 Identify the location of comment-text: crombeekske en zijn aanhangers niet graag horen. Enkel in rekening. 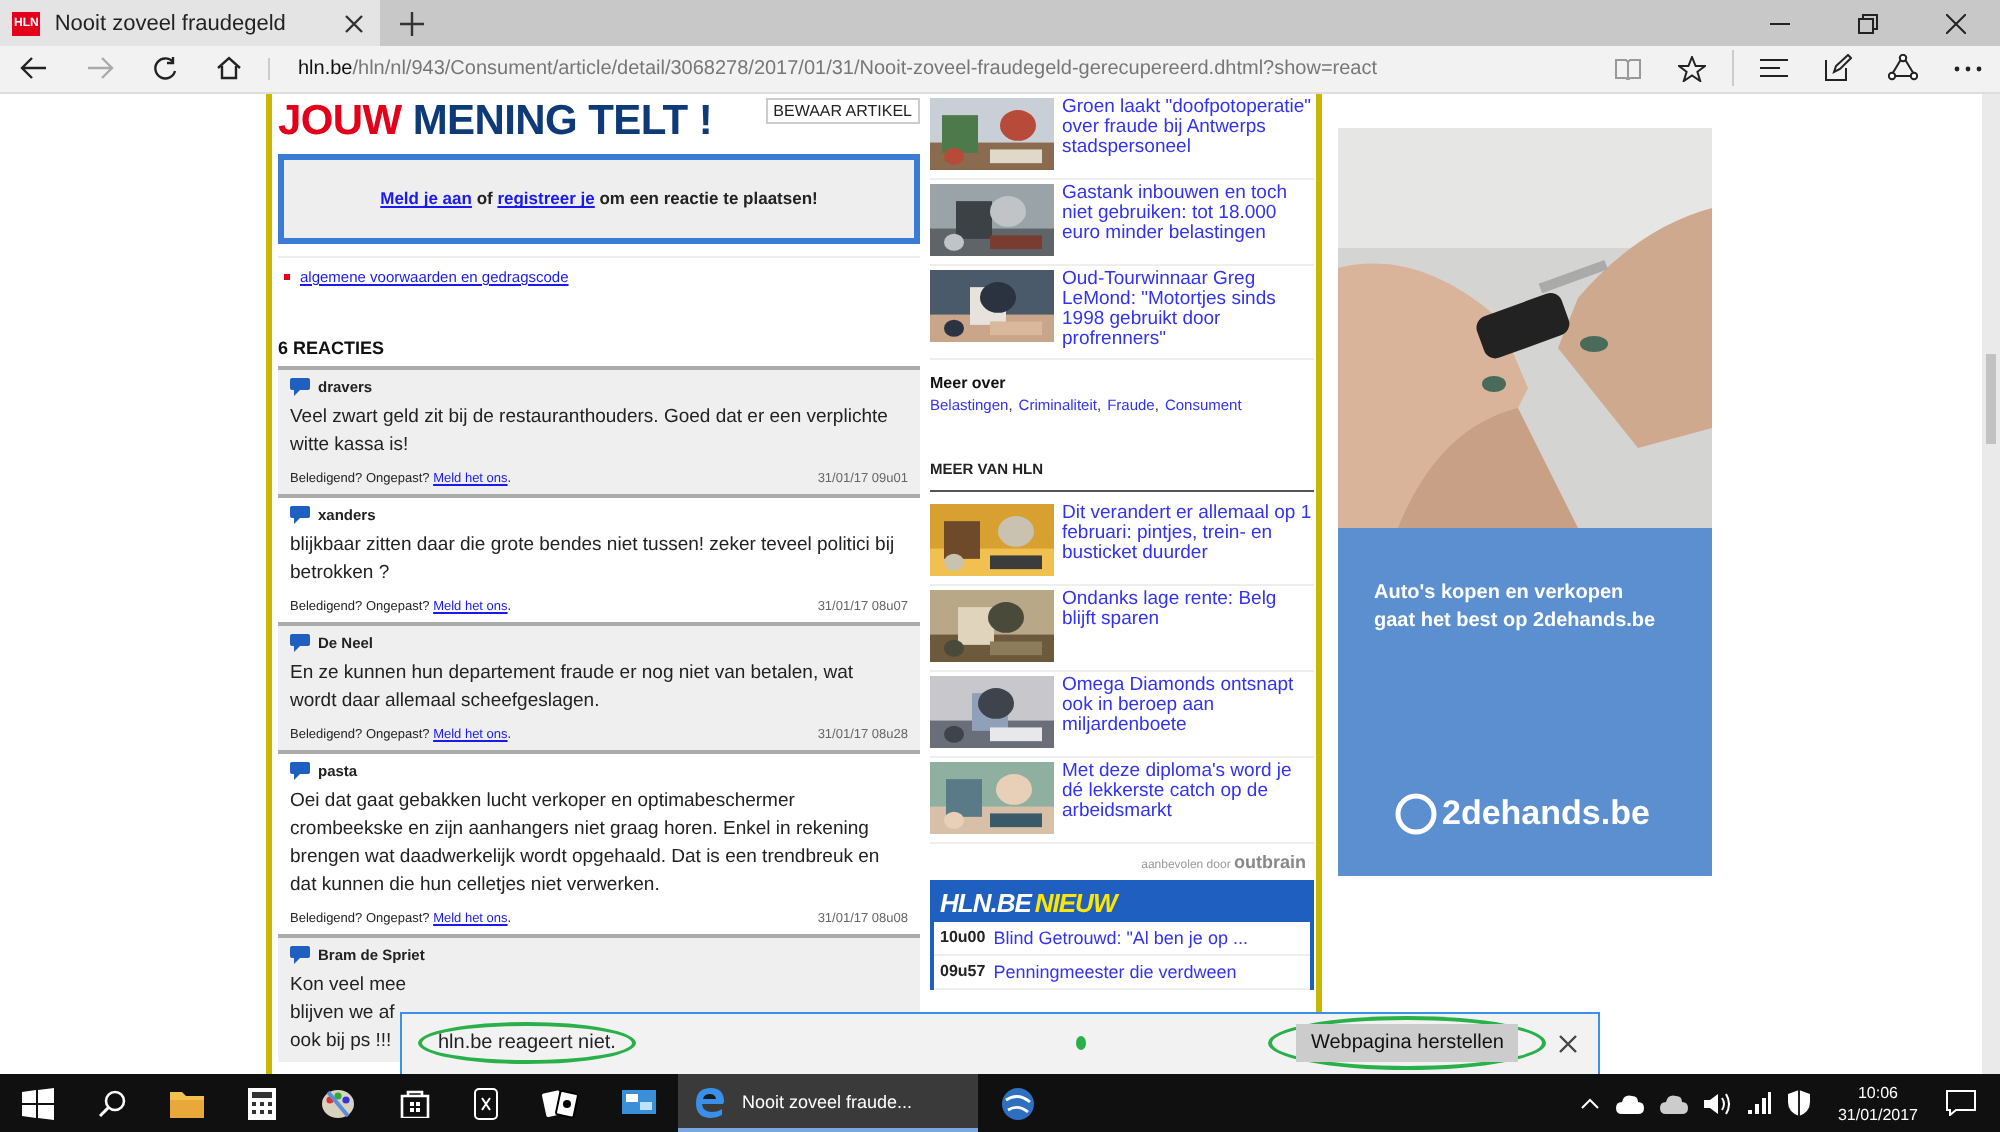
(579, 829).